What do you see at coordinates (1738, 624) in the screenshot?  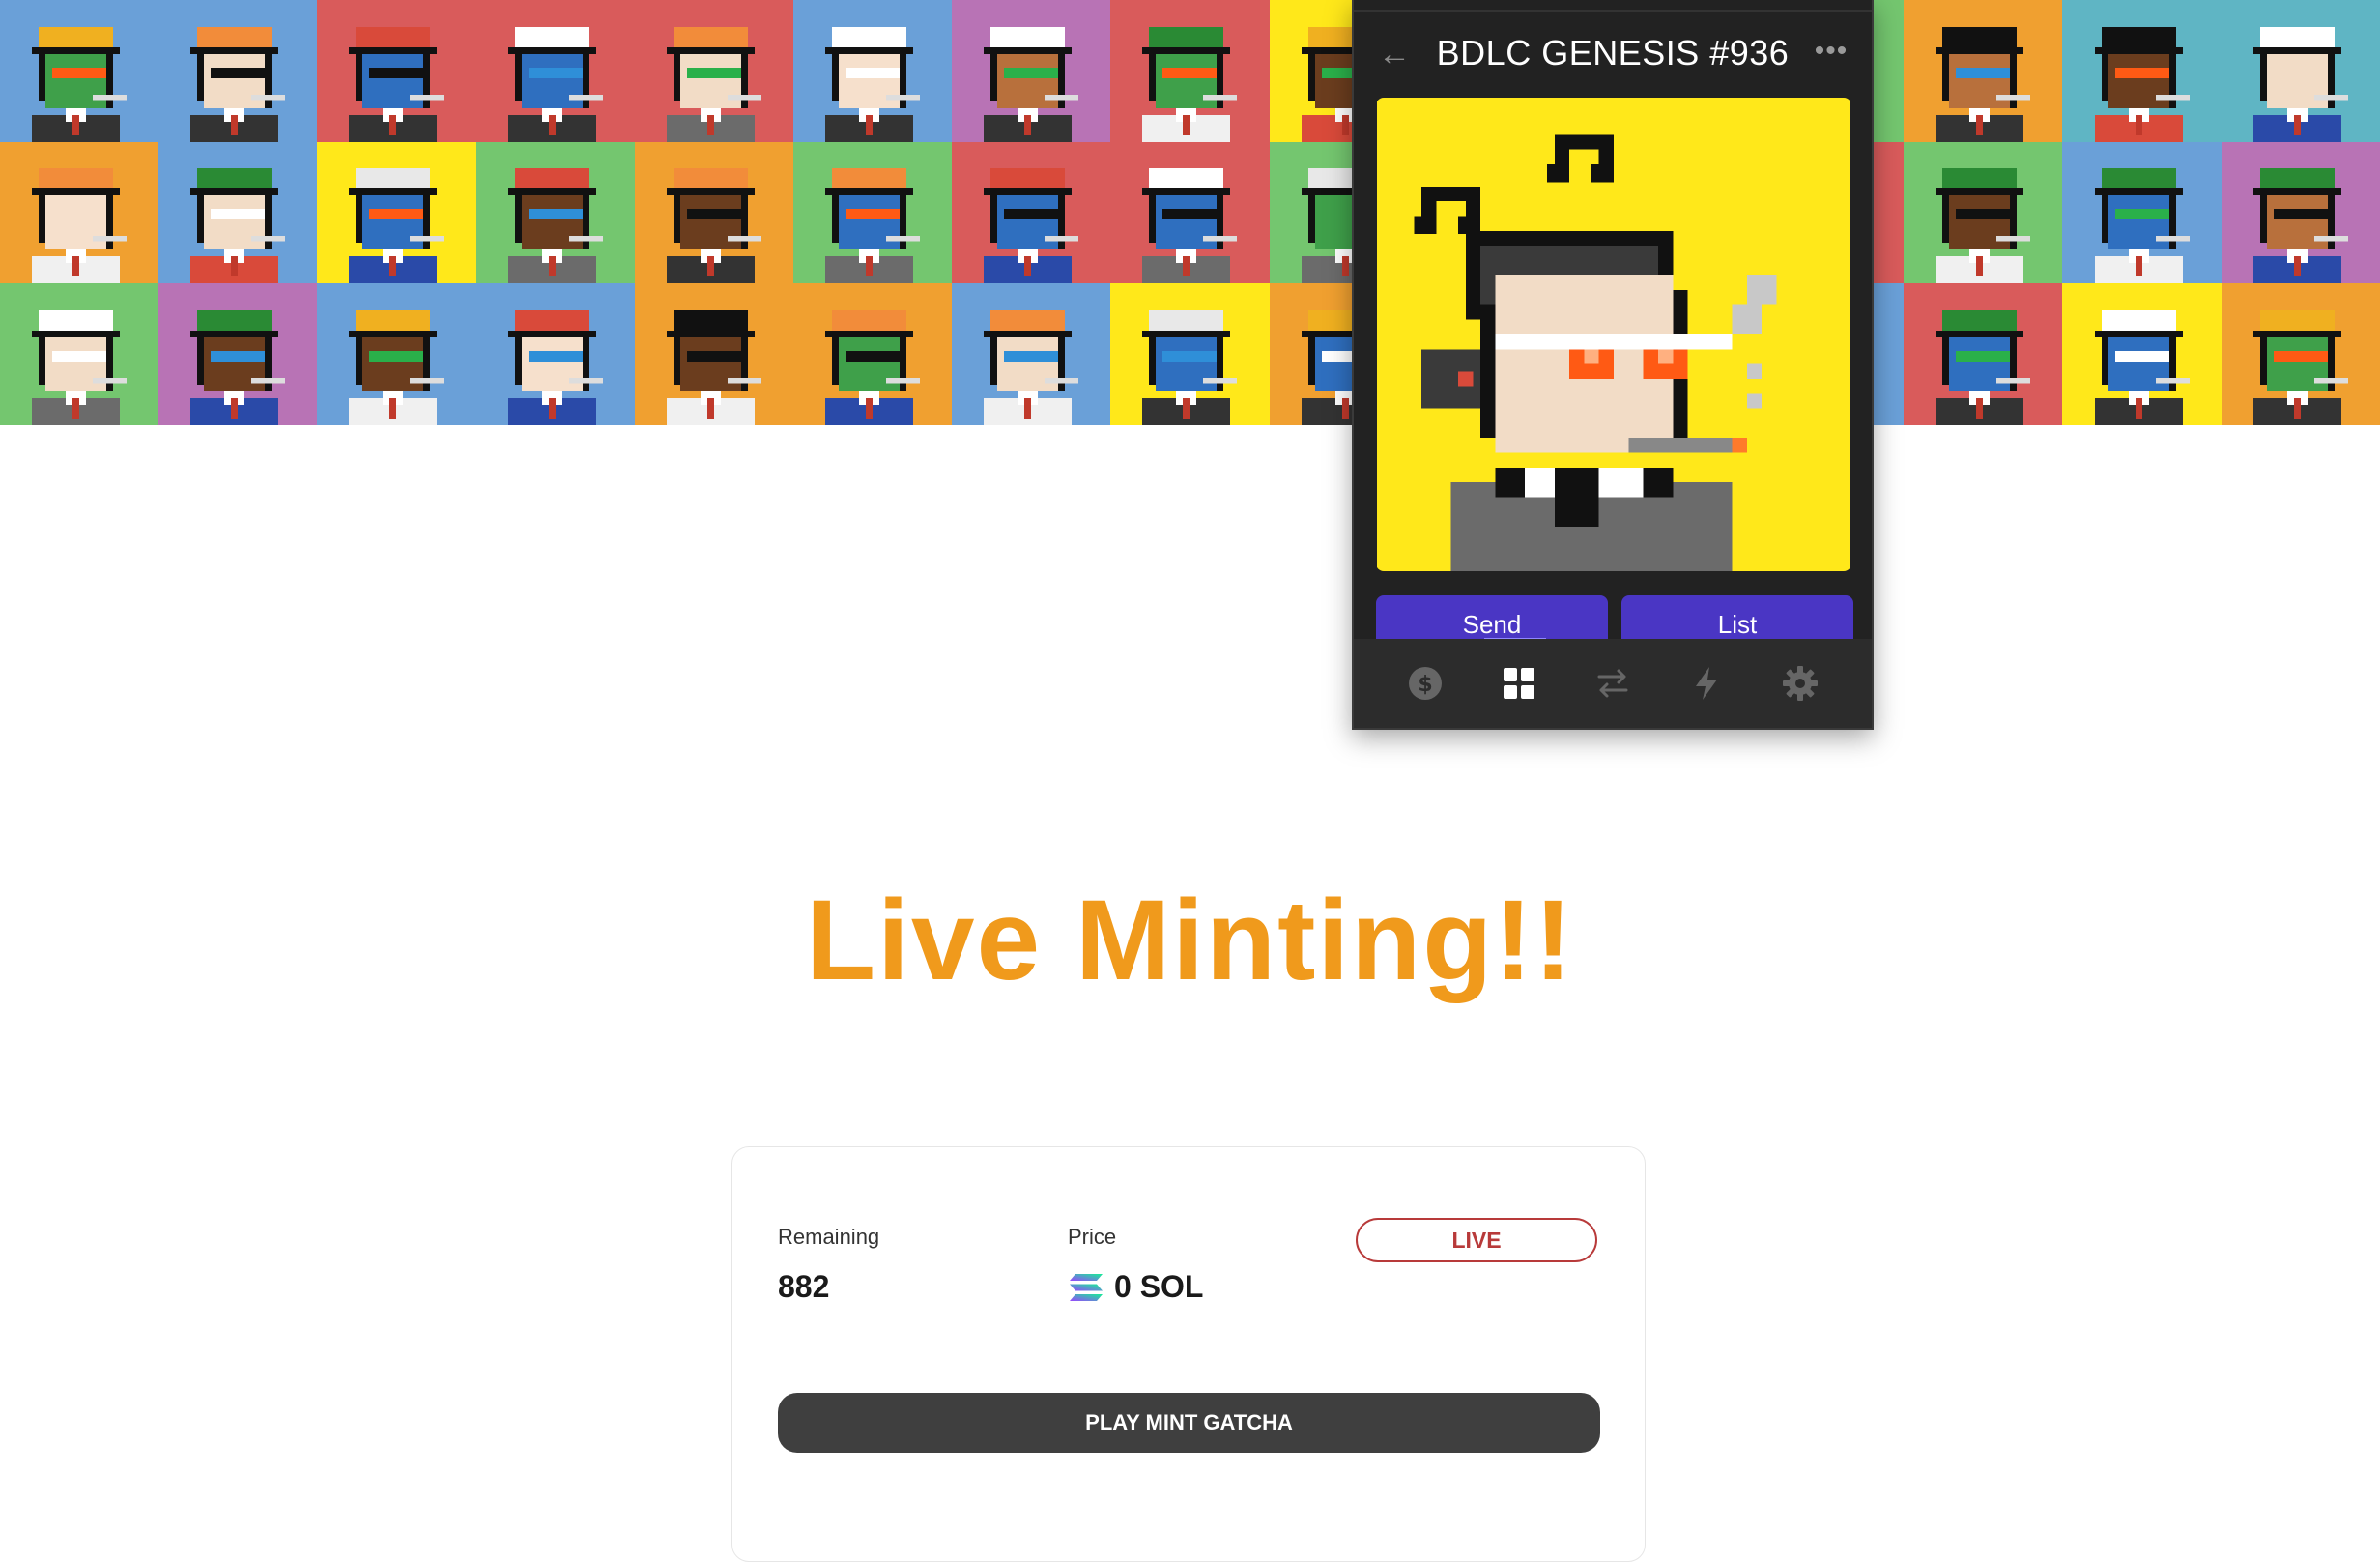 I see `list-label: List` at bounding box center [1738, 624].